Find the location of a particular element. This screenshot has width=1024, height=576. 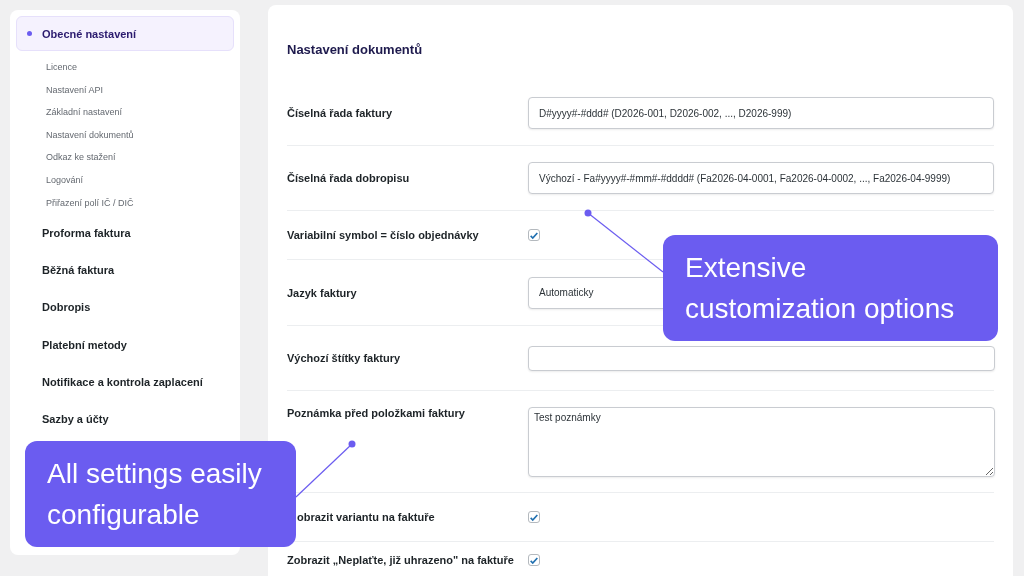

field-label: Číselná řada dobropisu is located at coordinates (349, 178).